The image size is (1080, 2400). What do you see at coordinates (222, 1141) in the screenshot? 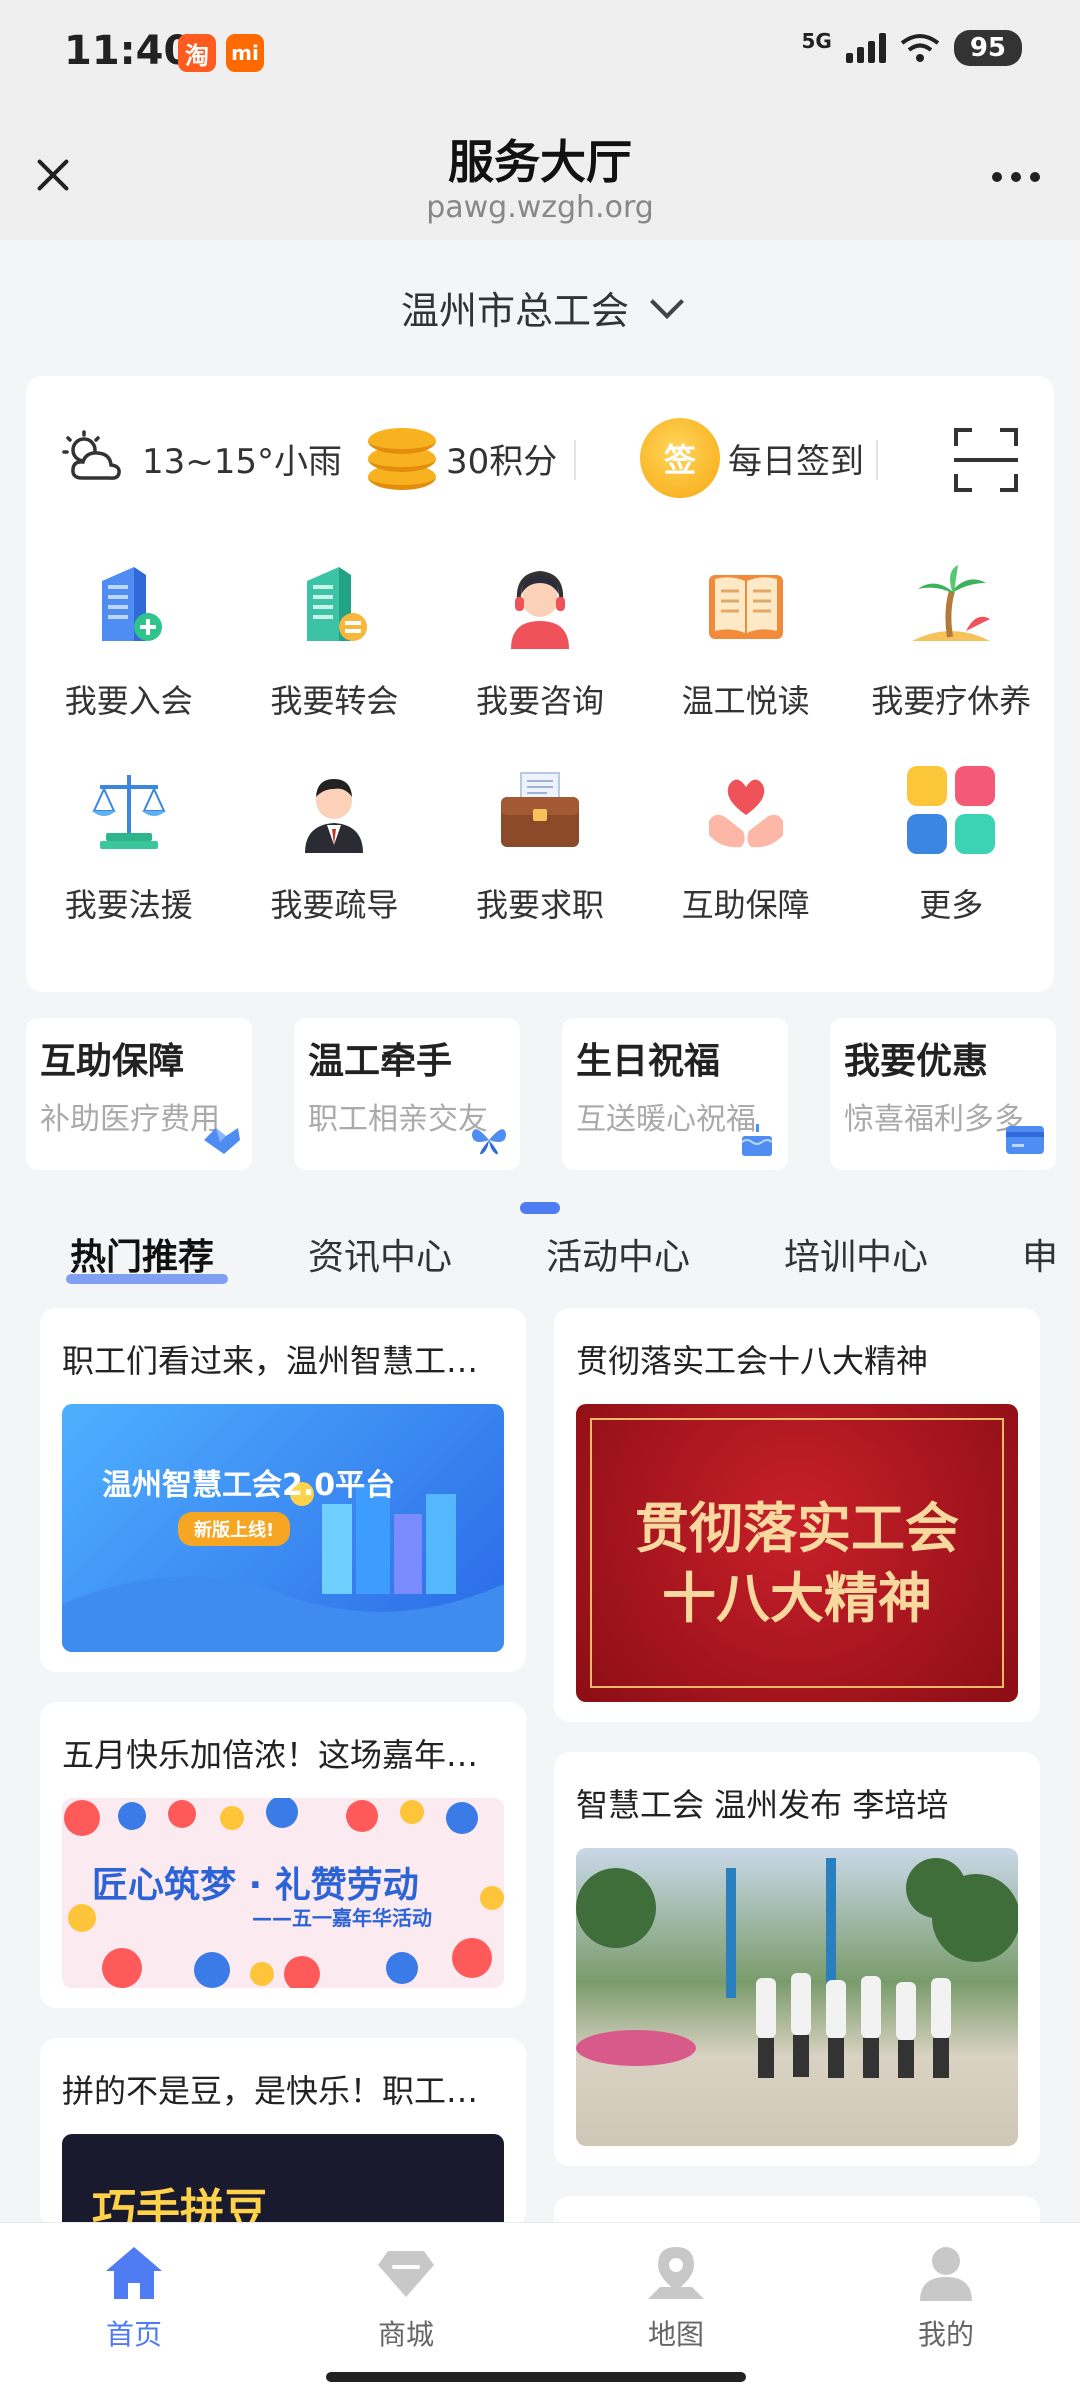
I see `handshake-icon` at bounding box center [222, 1141].